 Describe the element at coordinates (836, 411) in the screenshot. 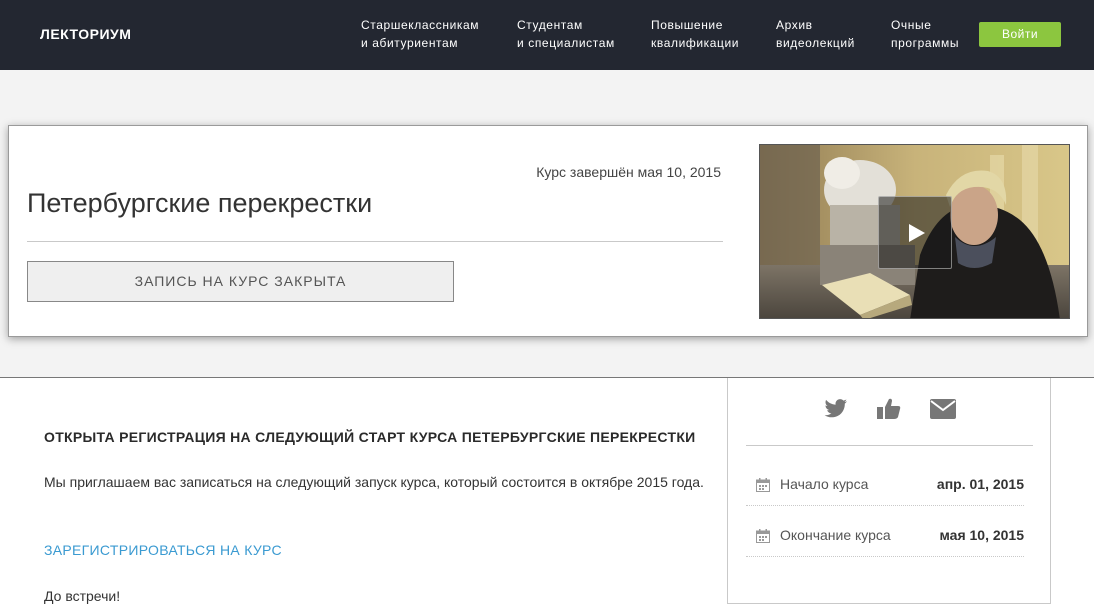

I see `twitter-icon` at that location.